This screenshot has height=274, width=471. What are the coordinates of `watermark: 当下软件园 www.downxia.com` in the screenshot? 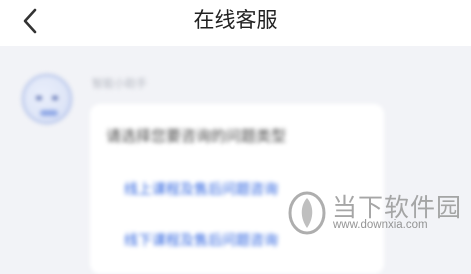 It's located at (373, 216).